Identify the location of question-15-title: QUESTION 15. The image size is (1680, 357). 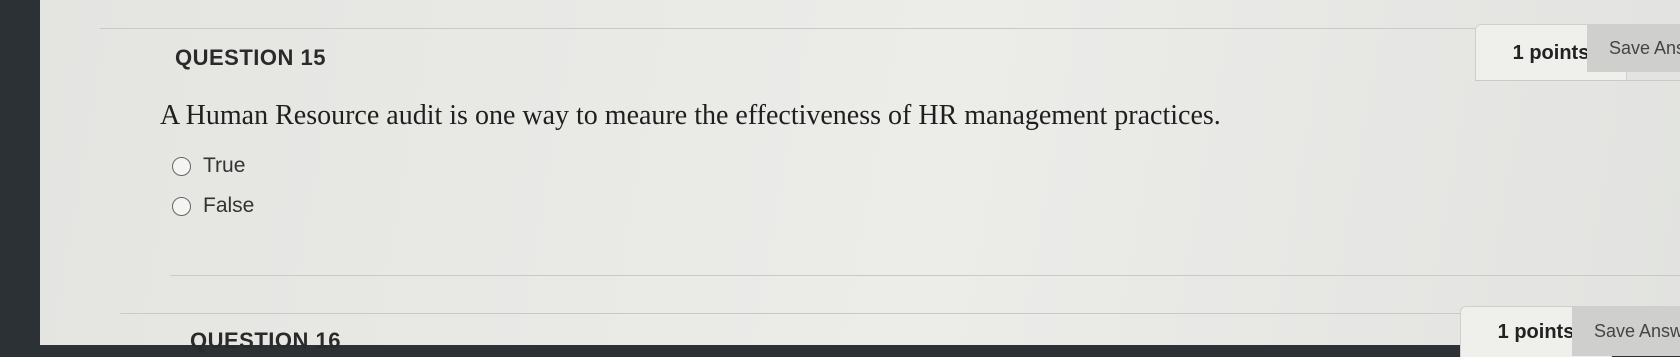
(250, 57).